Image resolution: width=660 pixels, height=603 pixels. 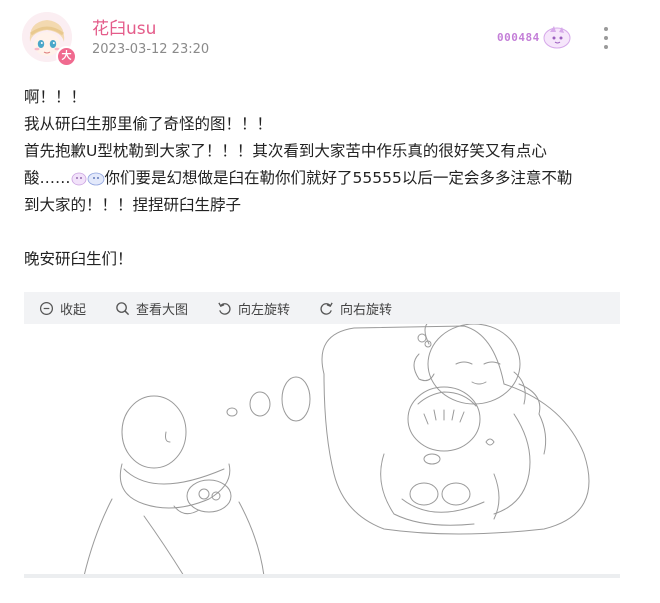 What do you see at coordinates (46, 308) in the screenshot?
I see `collapse-circle-icon` at bounding box center [46, 308].